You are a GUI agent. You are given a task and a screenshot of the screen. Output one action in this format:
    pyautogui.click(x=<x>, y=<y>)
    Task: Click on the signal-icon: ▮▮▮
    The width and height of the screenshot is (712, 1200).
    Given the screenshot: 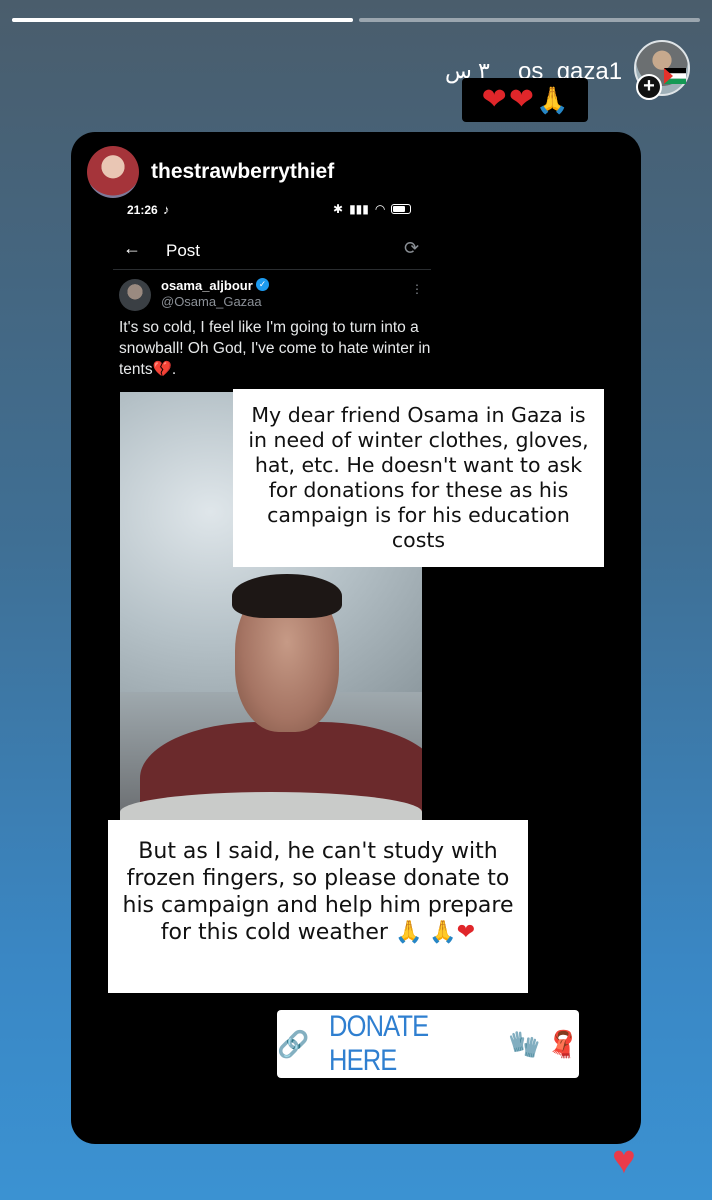 What is the action you would take?
    pyautogui.click(x=359, y=209)
    